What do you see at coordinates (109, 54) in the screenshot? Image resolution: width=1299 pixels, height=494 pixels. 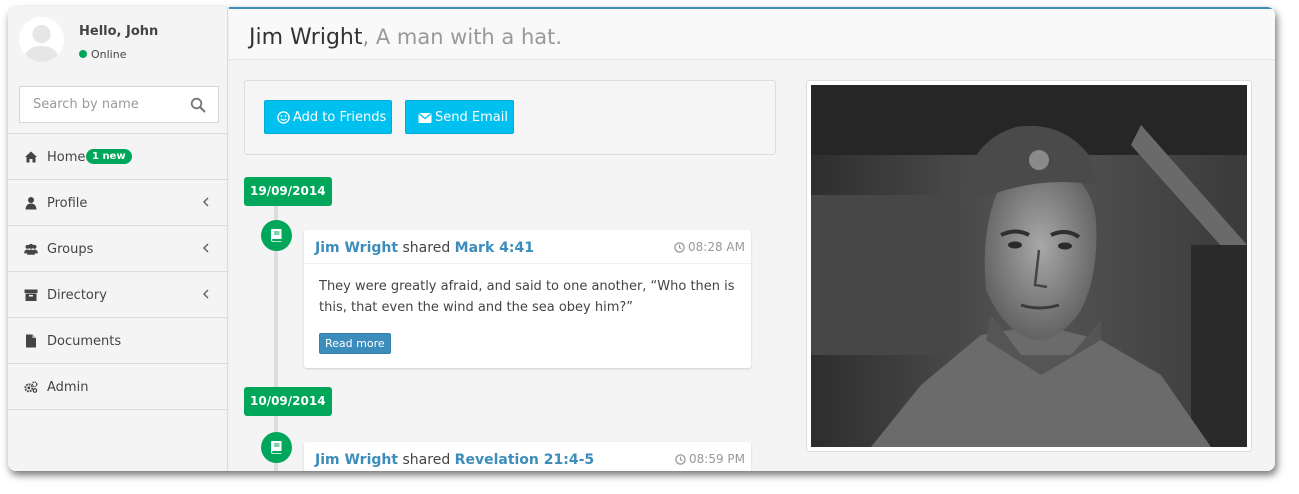 I see `user-status-label: Online` at bounding box center [109, 54].